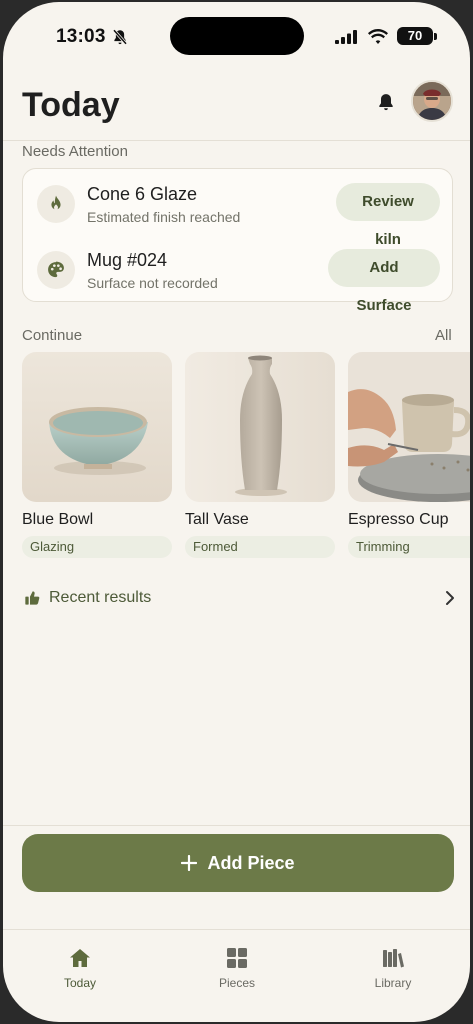 The height and width of the screenshot is (1024, 473). I want to click on attention-item-subtitle: Surface not recorded, so click(152, 283).